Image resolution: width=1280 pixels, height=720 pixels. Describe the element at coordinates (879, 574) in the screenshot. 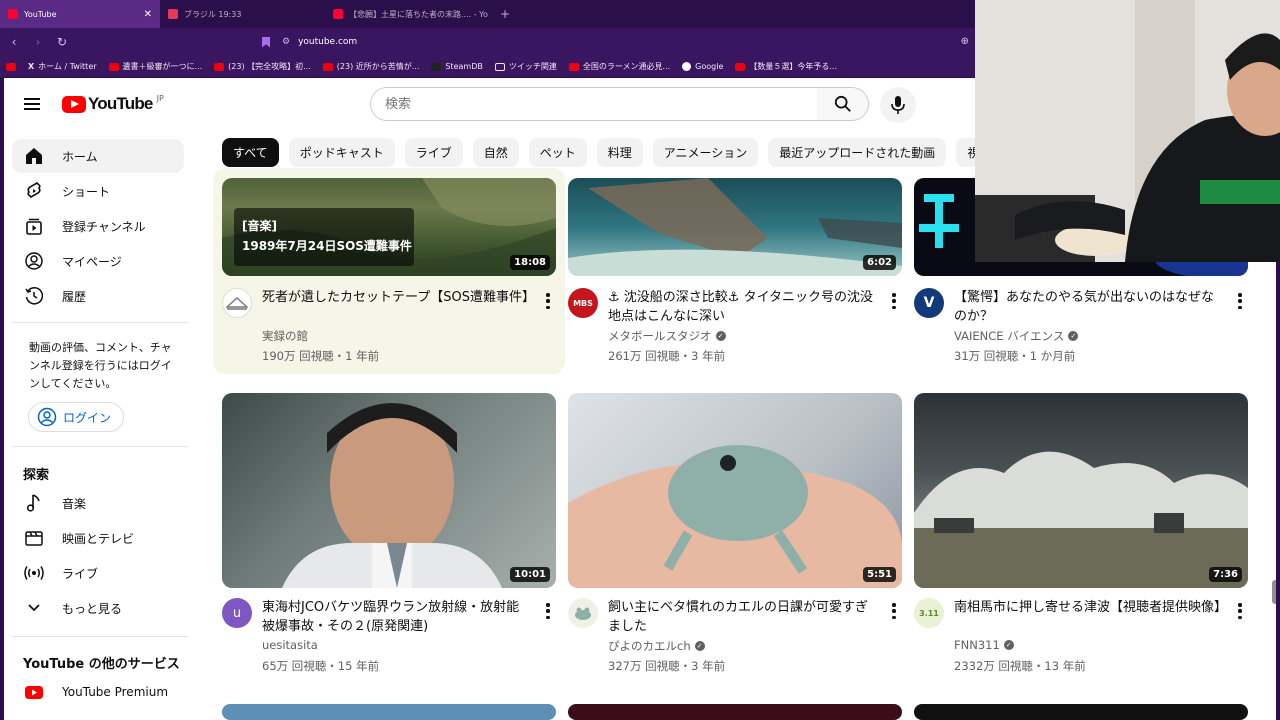

I see `video-duration: 5:51` at that location.